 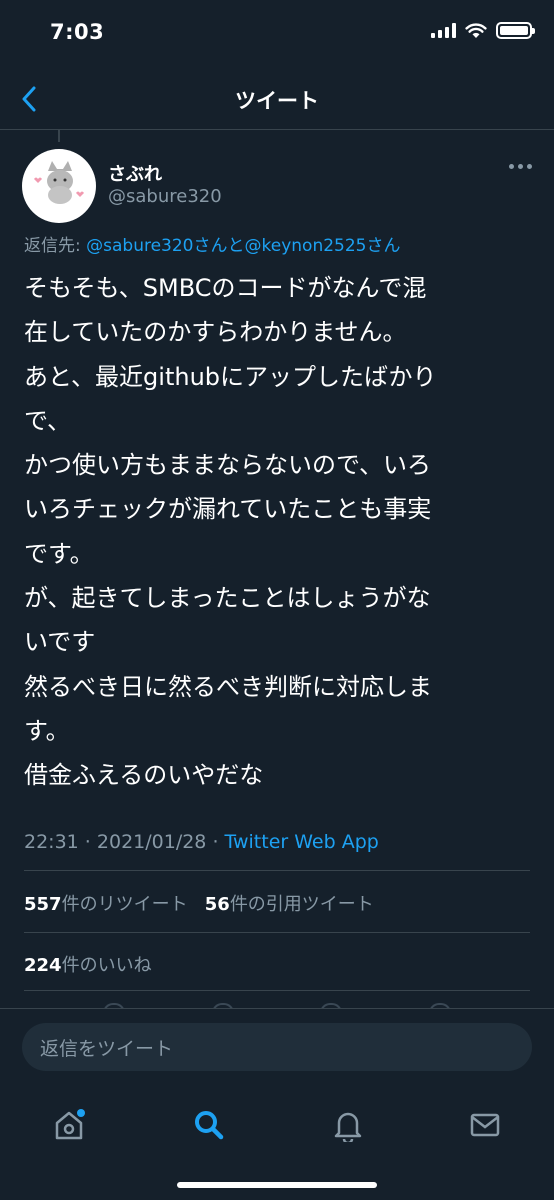 I want to click on tweet-text-line: で、, so click(x=48, y=420).